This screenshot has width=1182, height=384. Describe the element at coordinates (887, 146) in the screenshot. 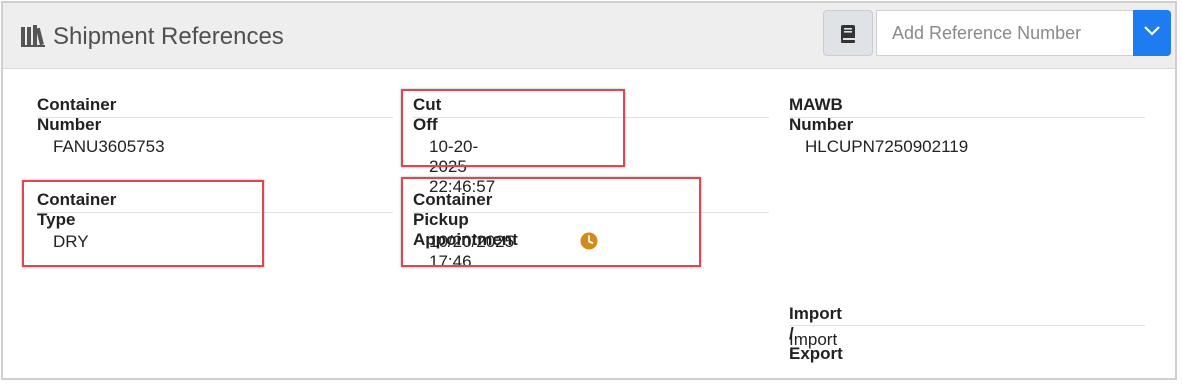

I see `mawb-number-value: HLCUPN7250902119` at that location.